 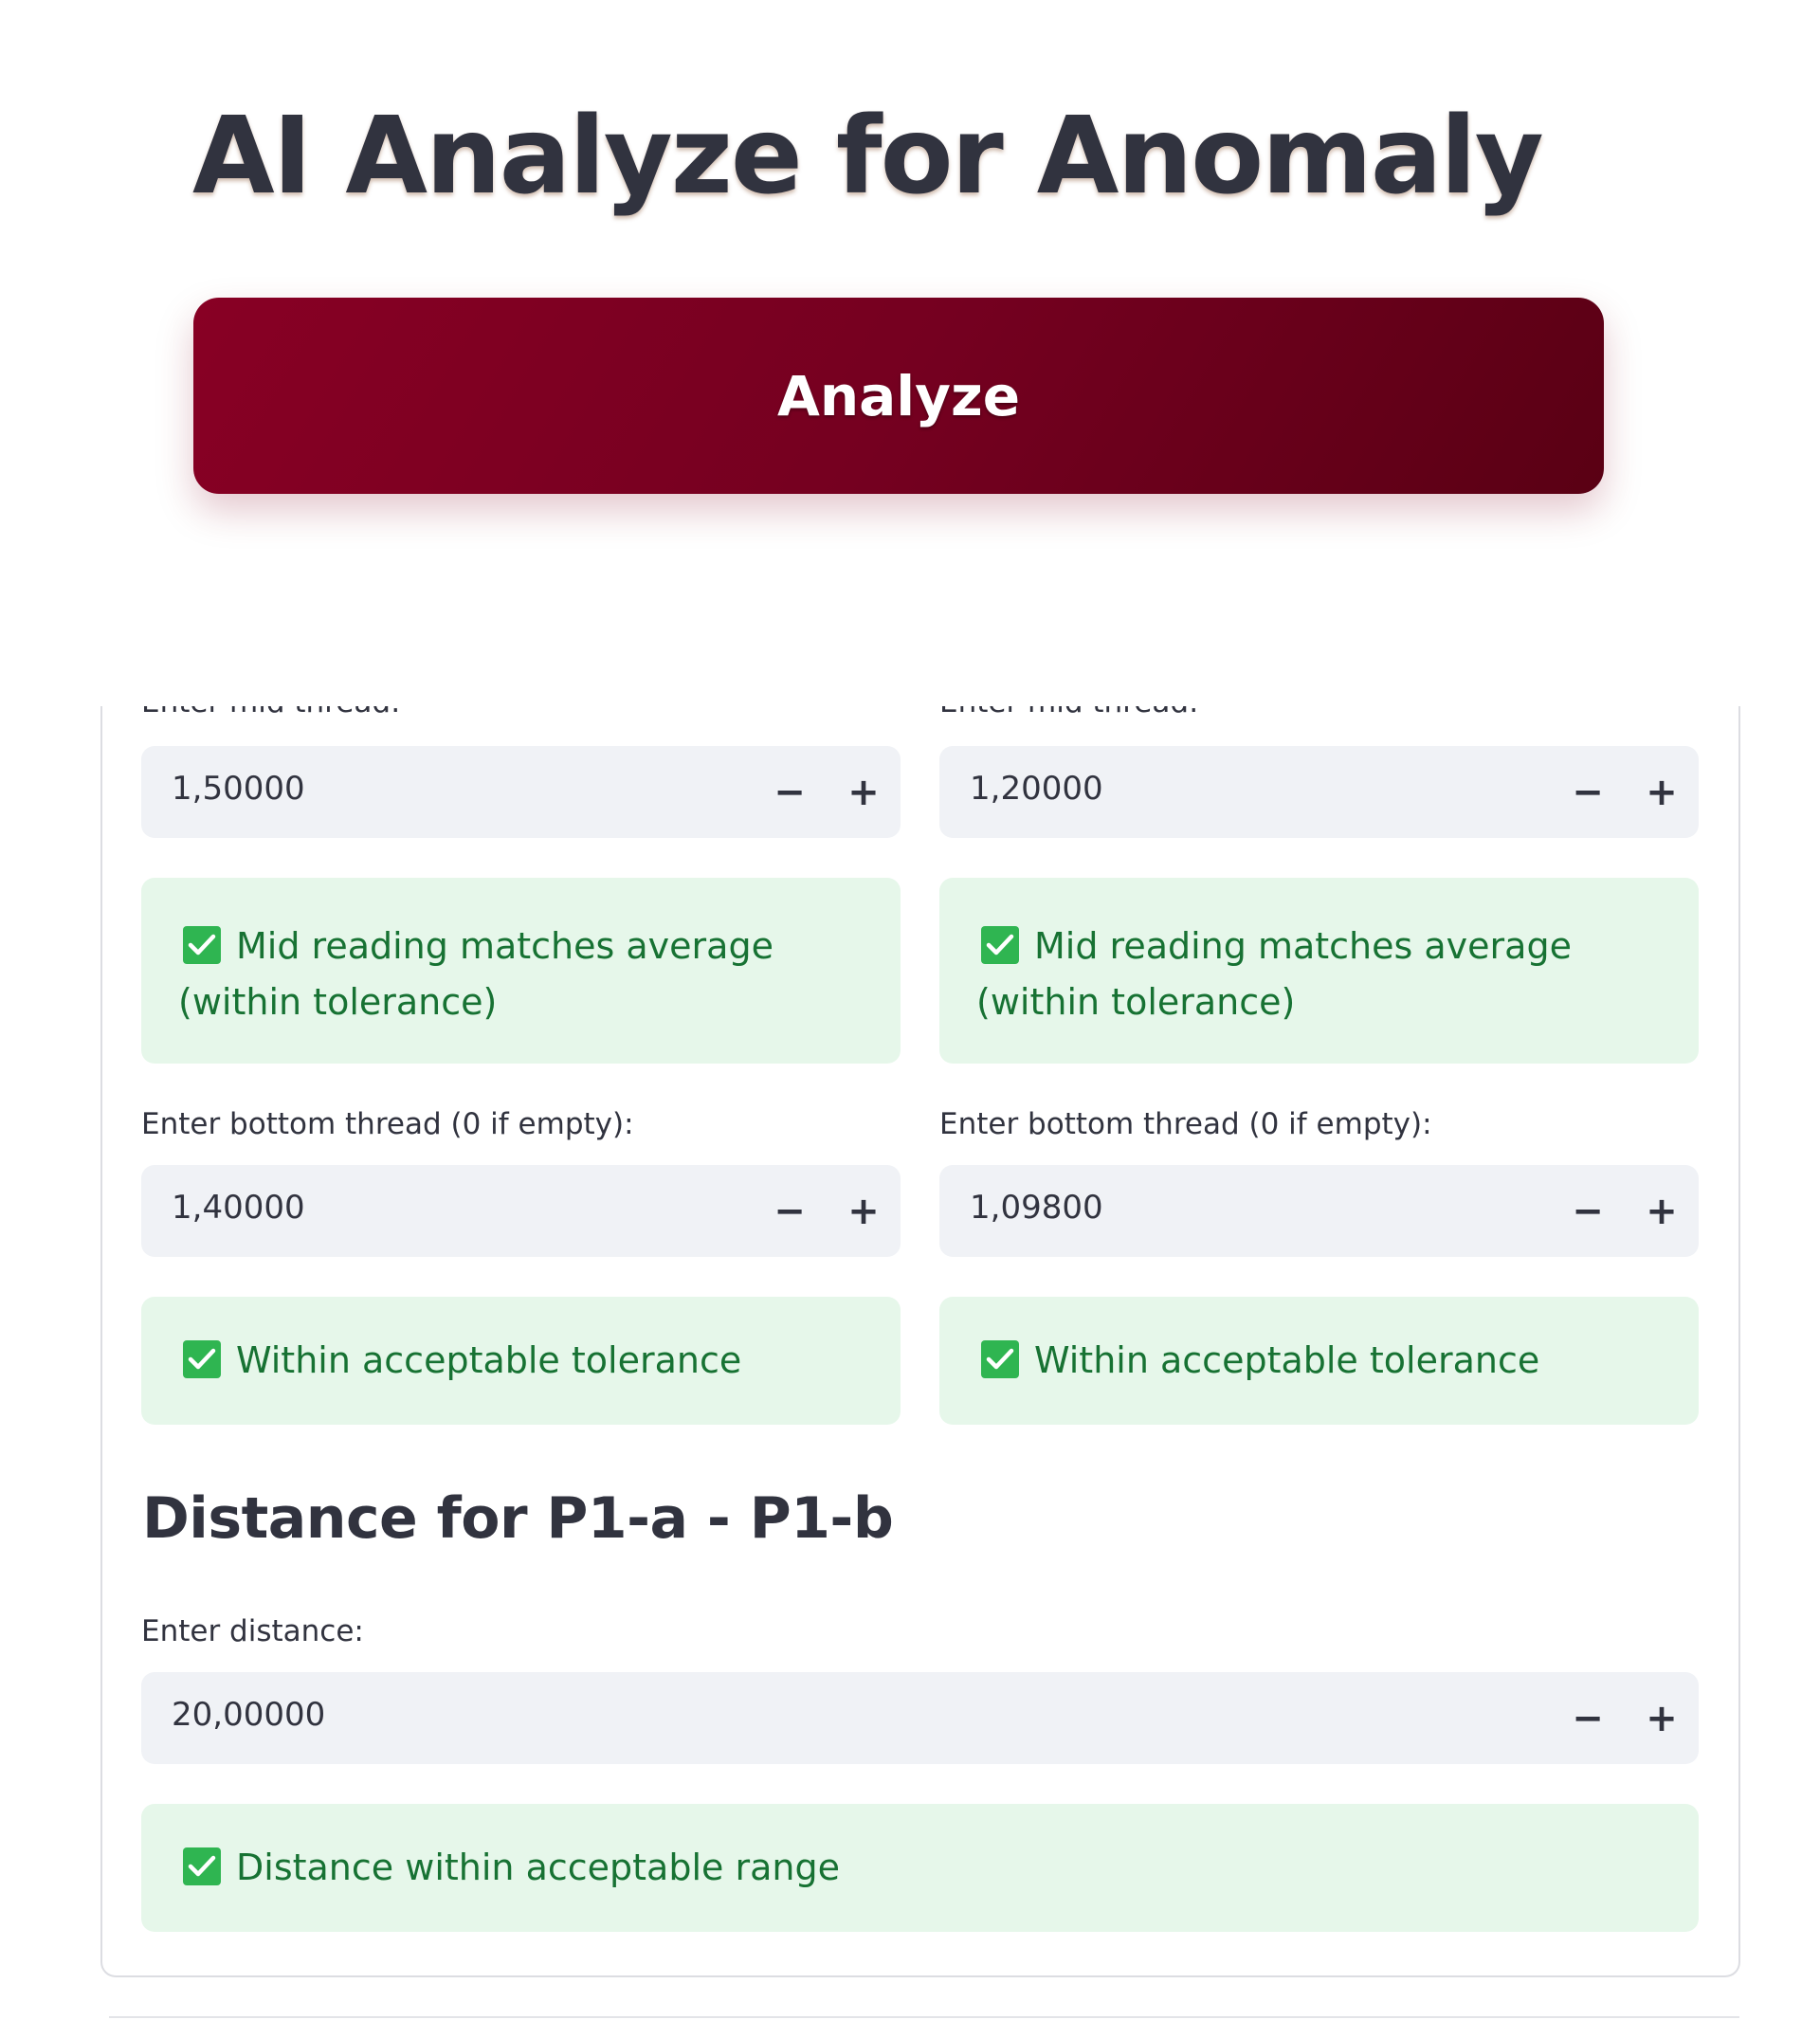 I want to click on mid-thread-label-1: Enter mid thread:, so click(x=270, y=712).